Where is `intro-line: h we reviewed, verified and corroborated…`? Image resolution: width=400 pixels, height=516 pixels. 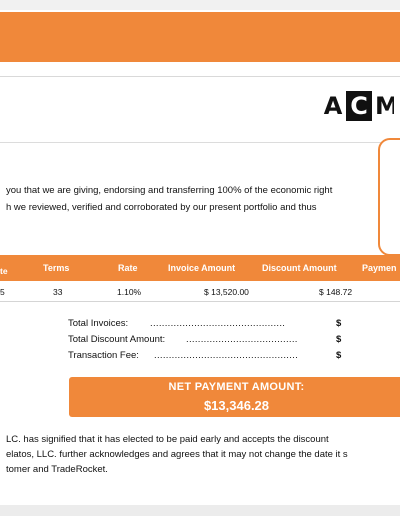
intro-line: h we reviewed, verified and corroborated… is located at coordinates (161, 207).